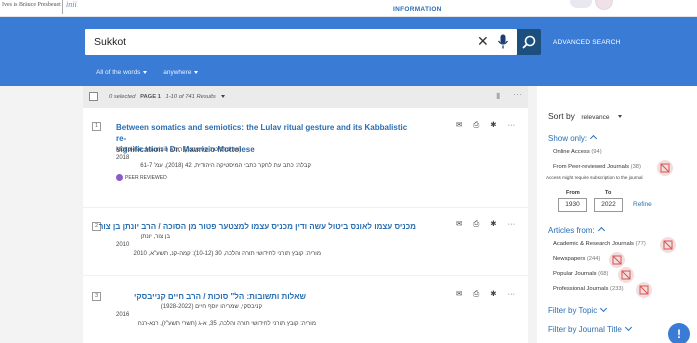 The height and width of the screenshot is (343, 697). Describe the element at coordinates (571, 152) in the screenshot. I see `filter-label: Online Access` at that location.